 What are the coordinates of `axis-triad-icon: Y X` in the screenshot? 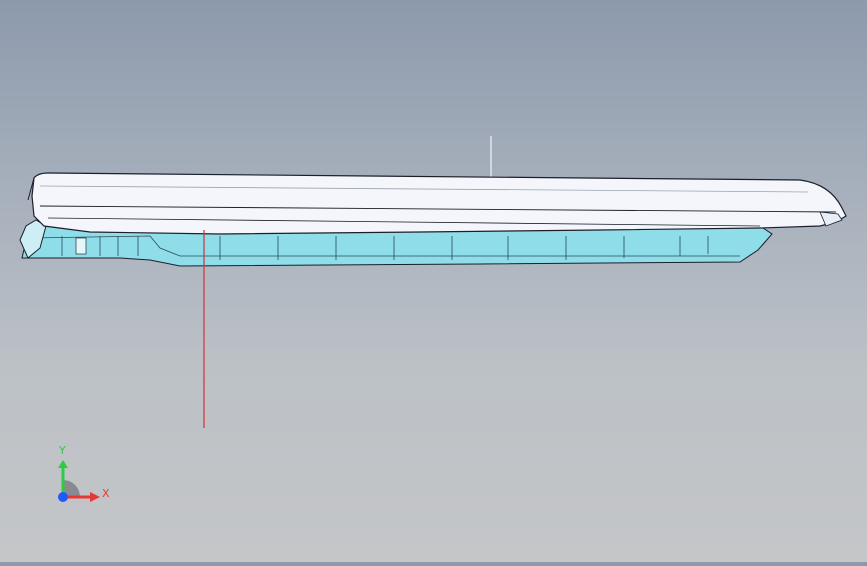 It's located at (84, 473).